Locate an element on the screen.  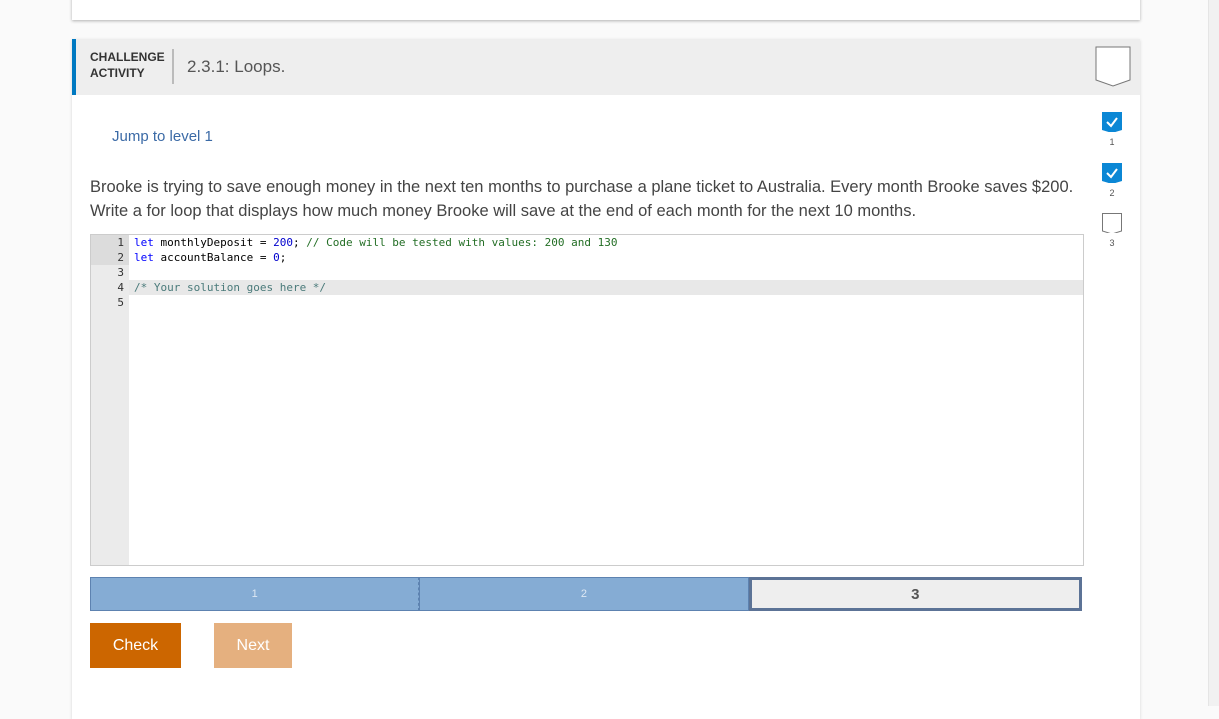
progress-item-2: 2 is located at coordinates (1112, 180).